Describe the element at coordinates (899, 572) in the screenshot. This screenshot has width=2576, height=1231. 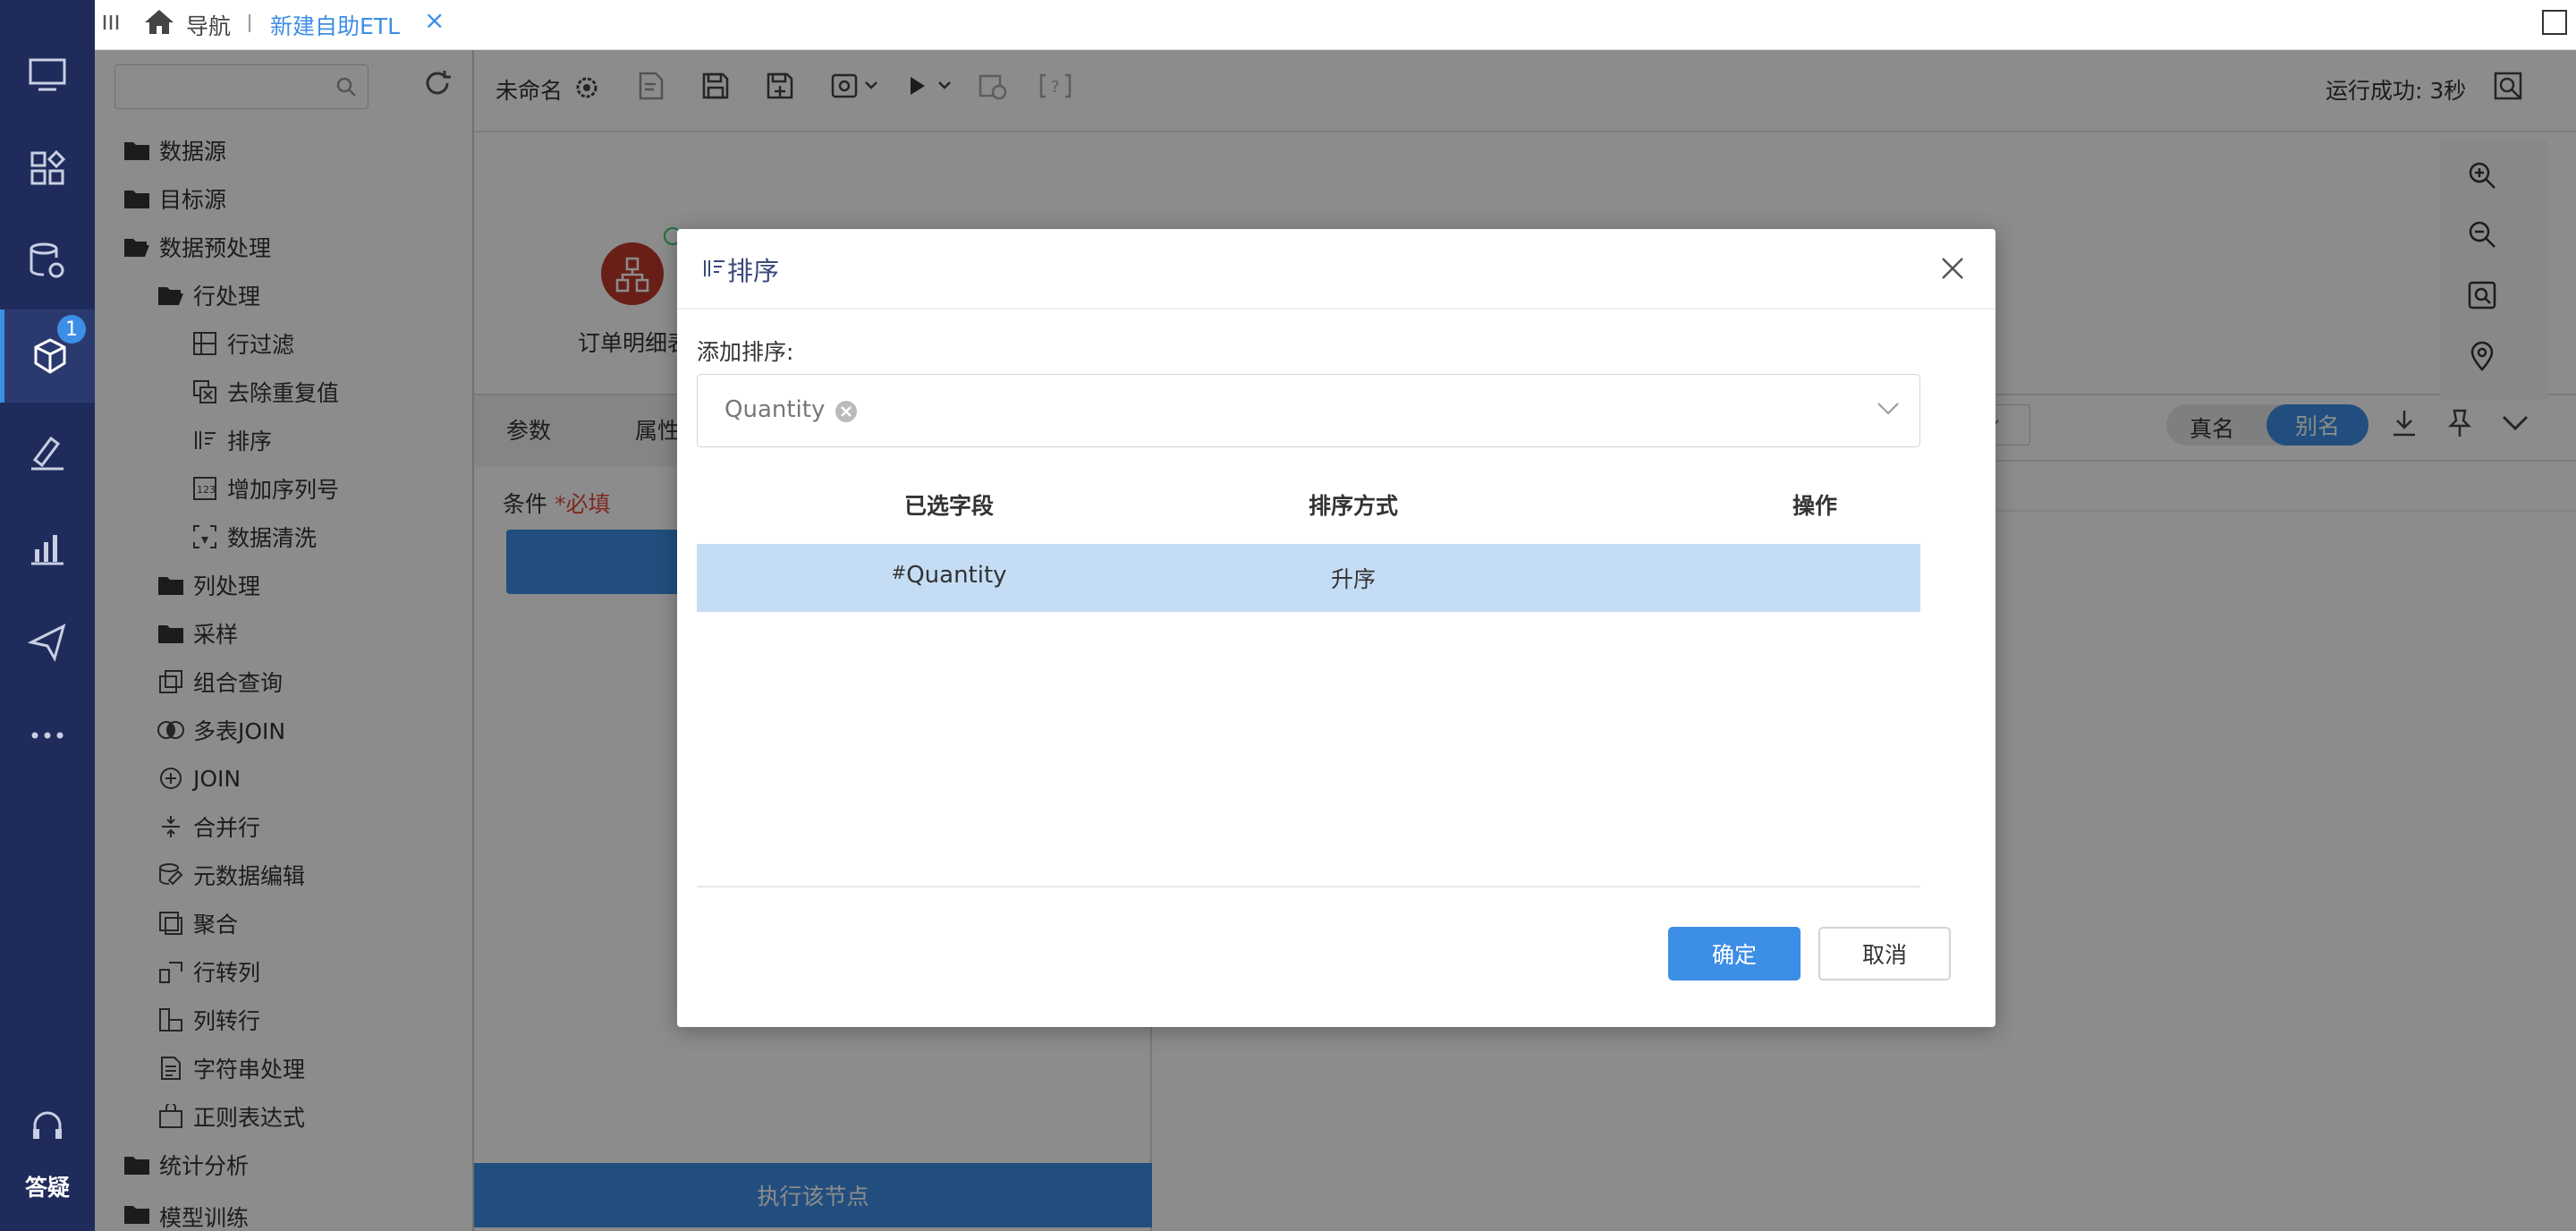
I see `number-type-icon: #` at that location.